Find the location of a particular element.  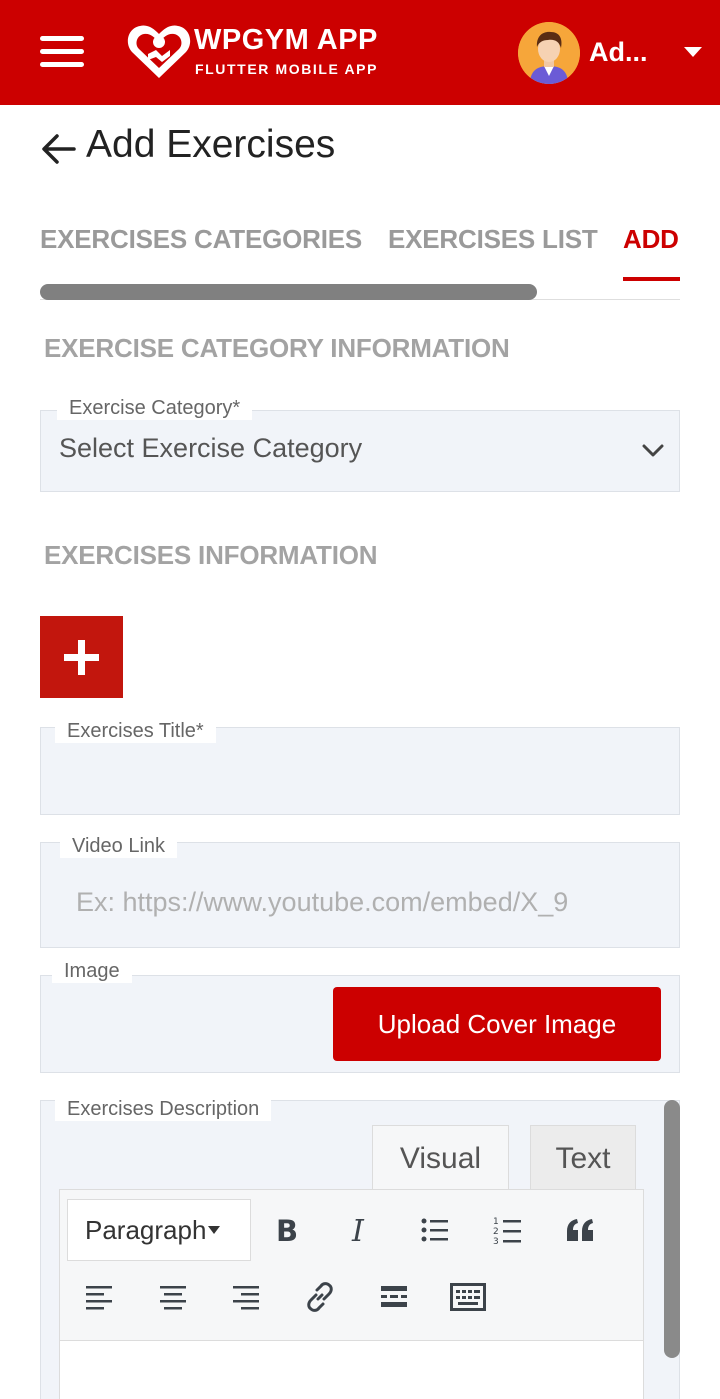

active-tab-indicator is located at coordinates (651, 279).